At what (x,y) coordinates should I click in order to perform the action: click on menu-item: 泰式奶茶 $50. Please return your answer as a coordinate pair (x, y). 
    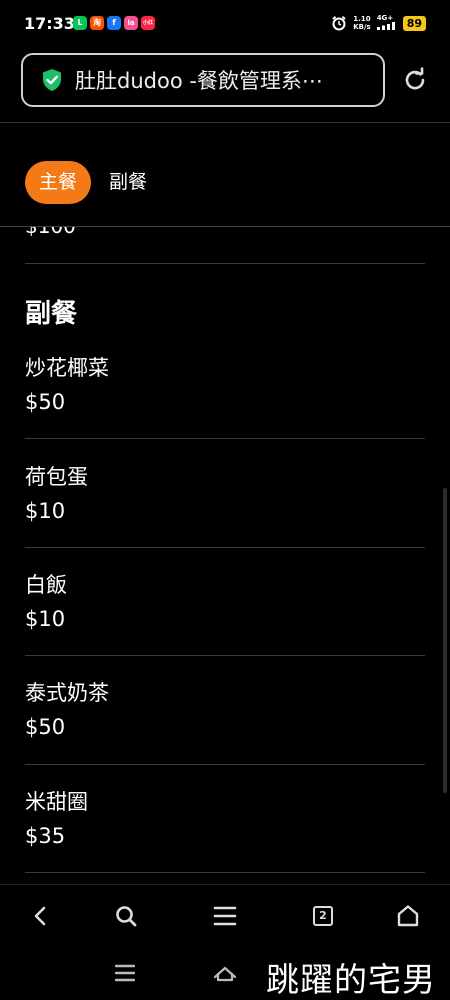
    Looking at the image, I should click on (67, 710).